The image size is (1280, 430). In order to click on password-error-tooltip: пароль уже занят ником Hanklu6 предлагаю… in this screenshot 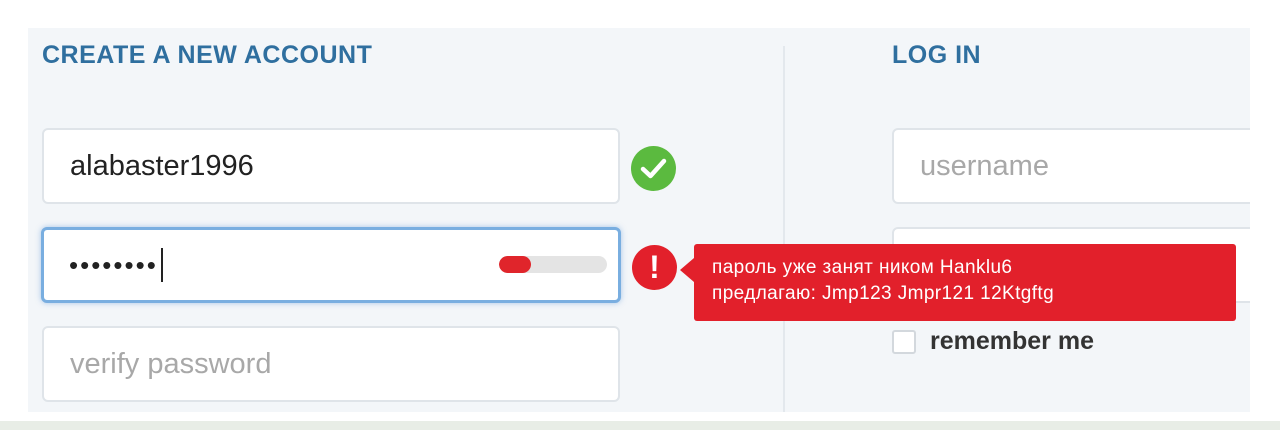, I will do `click(958, 282)`.